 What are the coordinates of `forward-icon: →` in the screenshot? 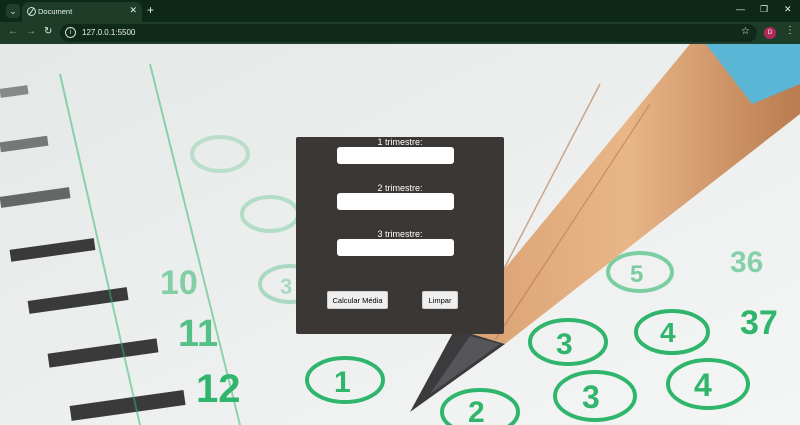 It's located at (31, 31).